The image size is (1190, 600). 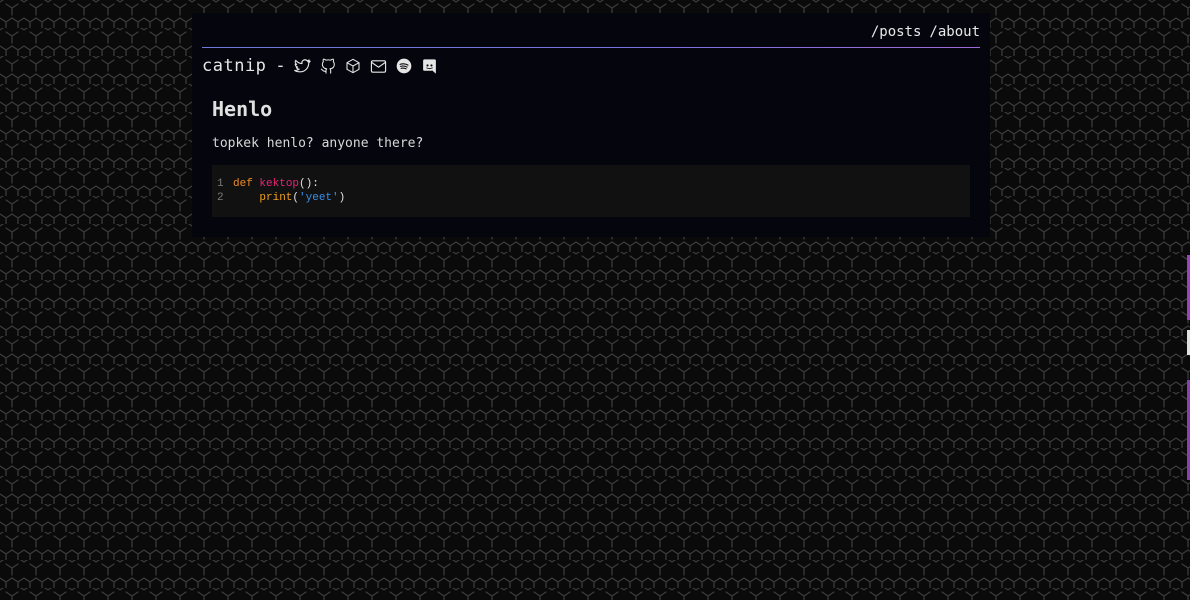 I want to click on code-function-name: kektop, so click(x=279, y=184).